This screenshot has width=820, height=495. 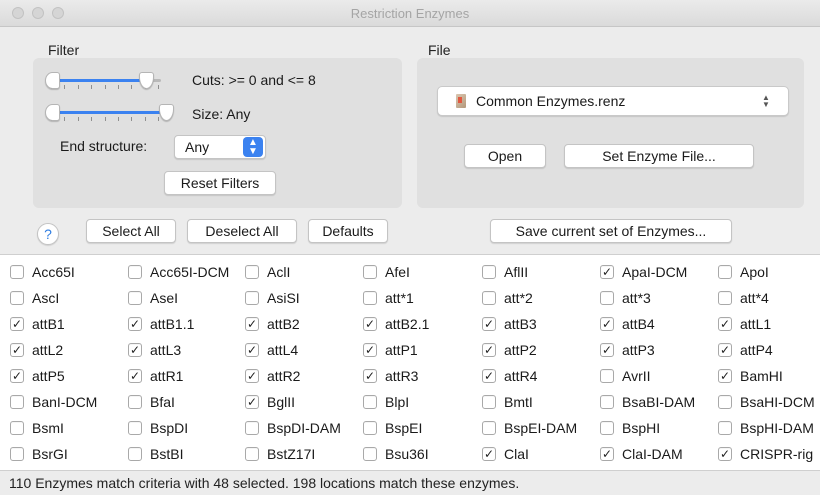 What do you see at coordinates (658, 324) in the screenshot?
I see `enzyme-item: ✓ attB4` at bounding box center [658, 324].